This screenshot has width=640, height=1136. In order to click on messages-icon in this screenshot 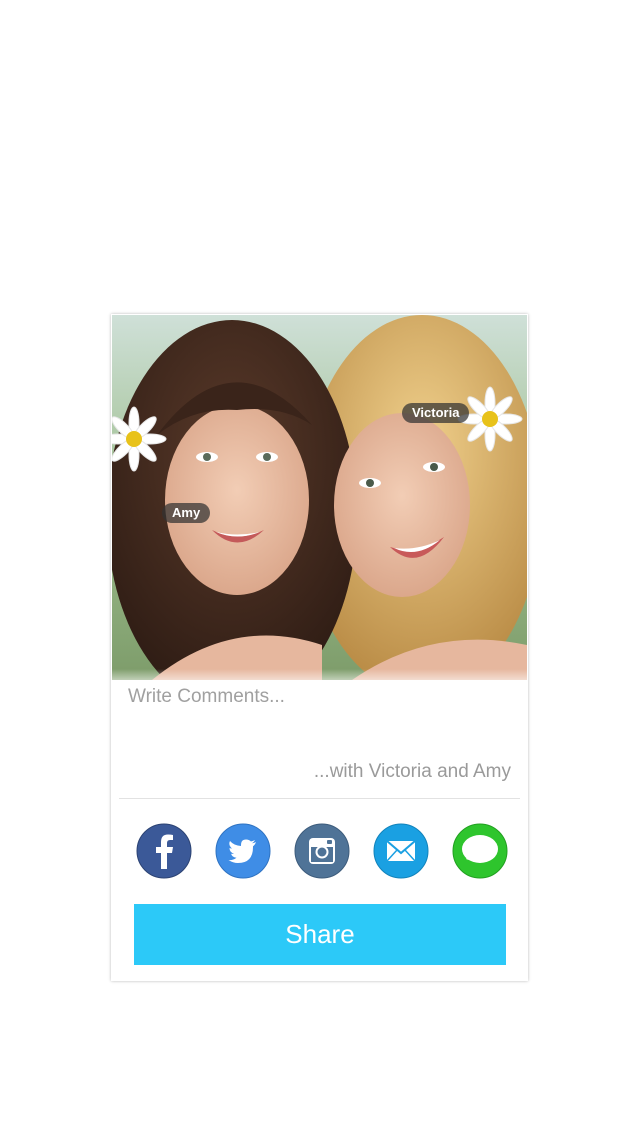, I will do `click(480, 851)`.